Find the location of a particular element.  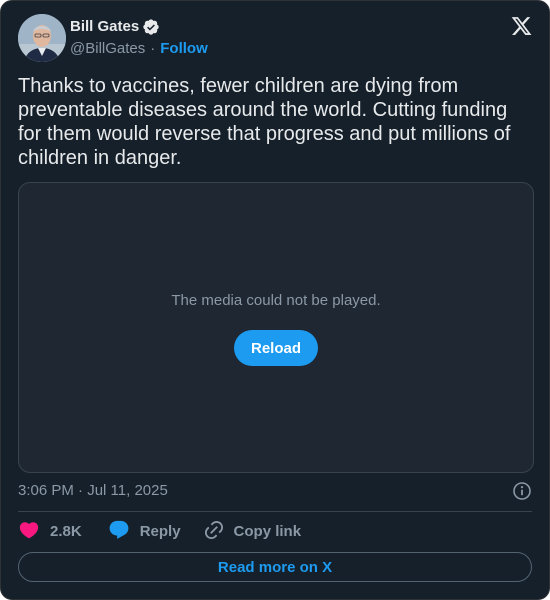

like-button: 2.8K is located at coordinates (50, 532).